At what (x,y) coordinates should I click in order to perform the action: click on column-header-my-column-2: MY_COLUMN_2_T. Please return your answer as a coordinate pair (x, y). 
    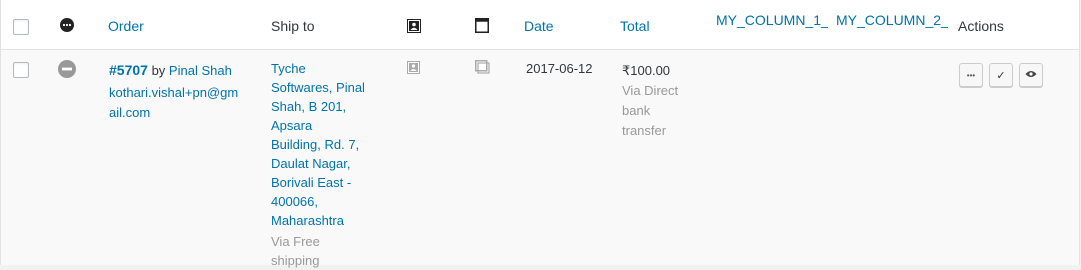
    Looking at the image, I should click on (892, 20).